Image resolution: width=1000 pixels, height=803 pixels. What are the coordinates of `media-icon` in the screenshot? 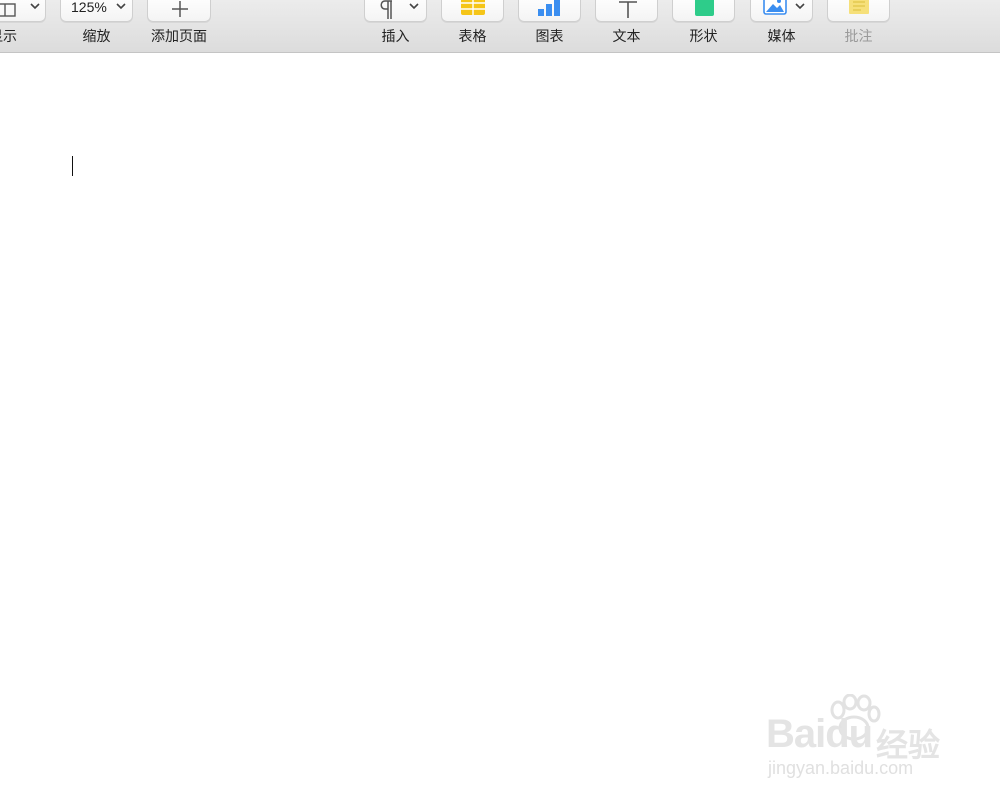 It's located at (775, 7).